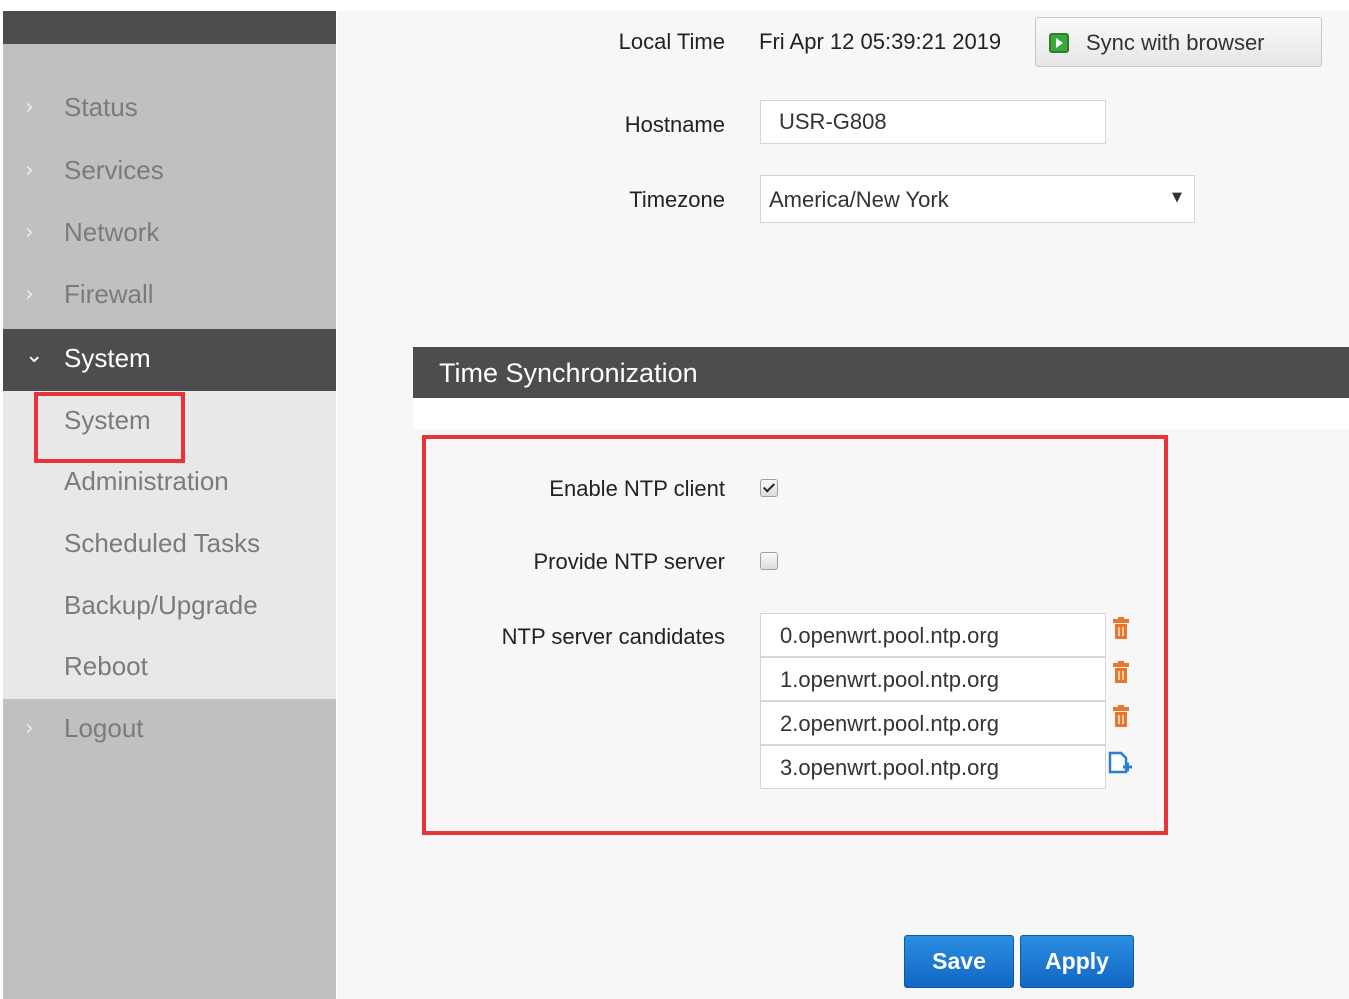 This screenshot has width=1349, height=999. What do you see at coordinates (34, 355) in the screenshot?
I see `chevron-down-icon: ⌄` at bounding box center [34, 355].